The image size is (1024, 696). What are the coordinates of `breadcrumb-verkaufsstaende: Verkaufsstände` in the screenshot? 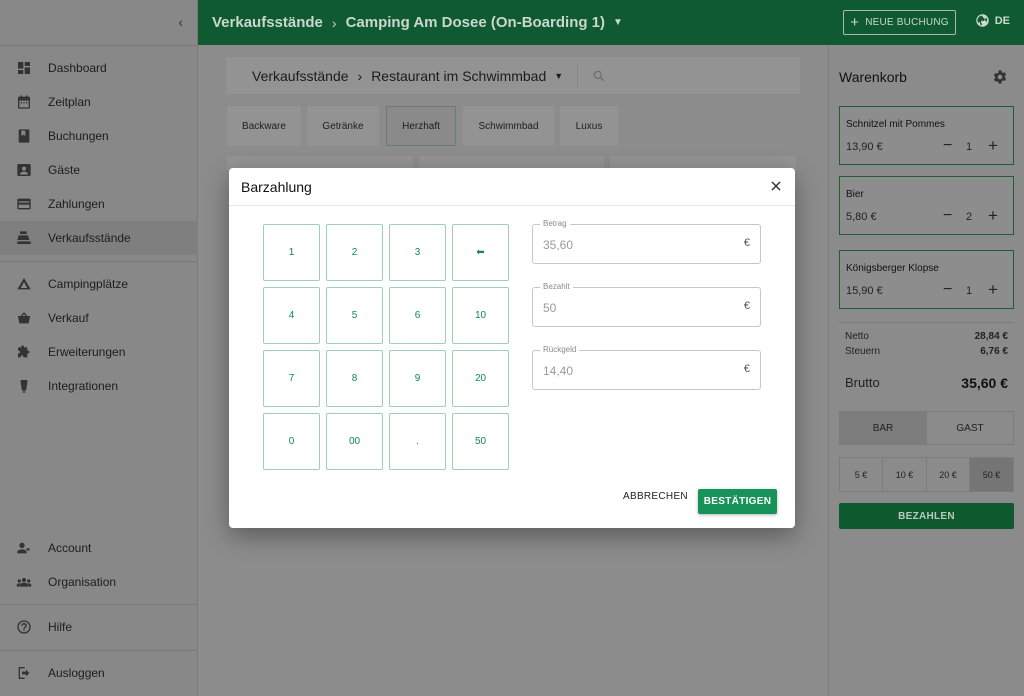 It's located at (267, 22).